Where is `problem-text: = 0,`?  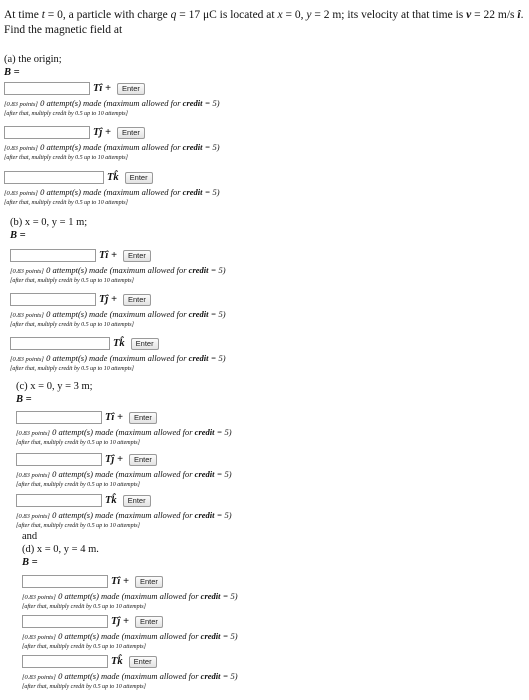
problem-text: = 0, is located at coordinates (294, 15).